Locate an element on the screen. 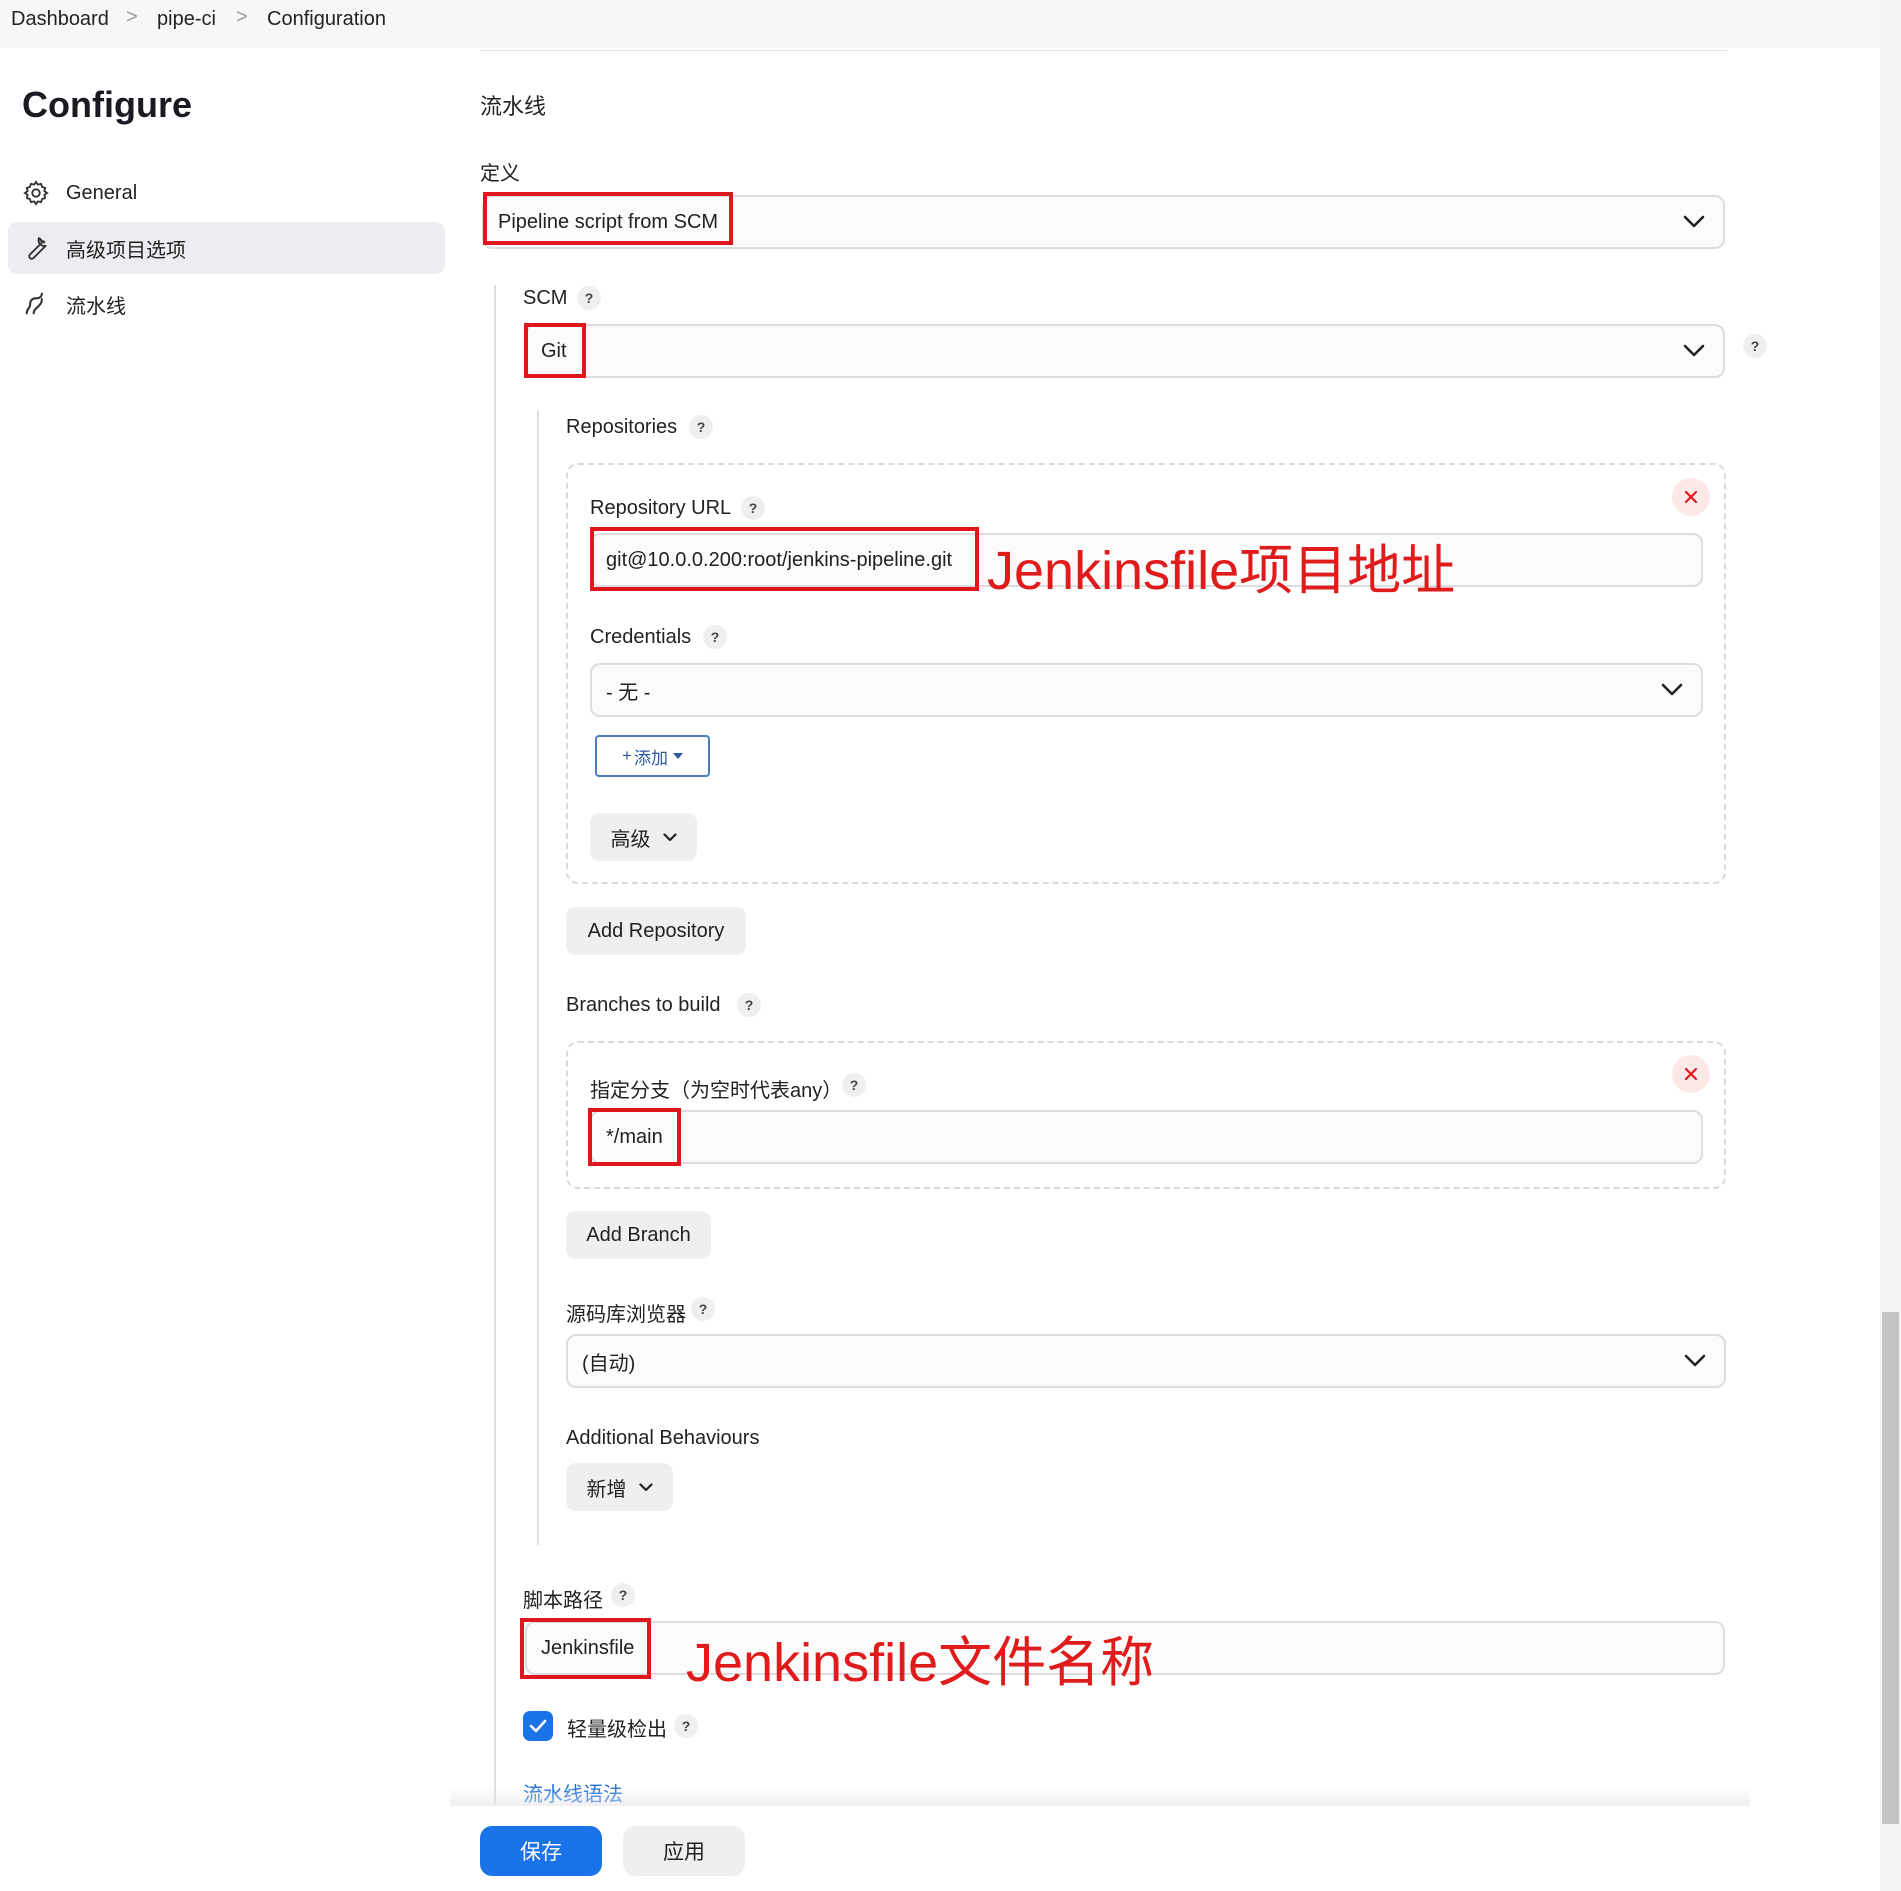  credentials-value: - 无 - is located at coordinates (628, 692).